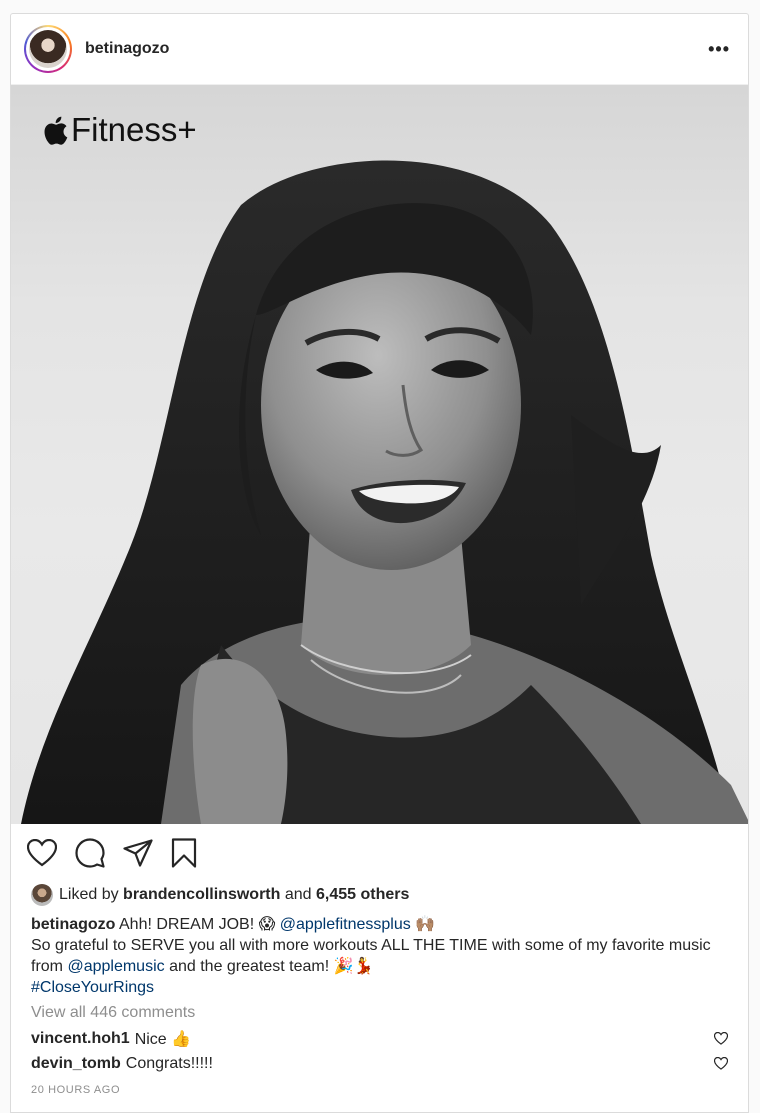 Image resolution: width=760 pixels, height=1113 pixels. Describe the element at coordinates (163, 1039) in the screenshot. I see `comment-text: Nice 👍` at that location.